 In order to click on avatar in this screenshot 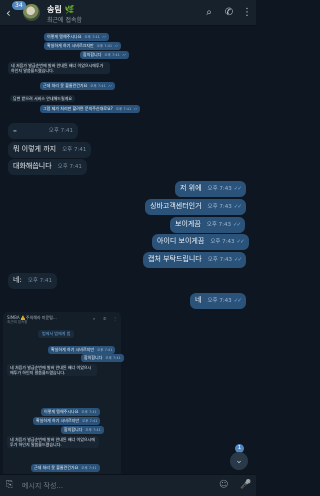, I will do `click(31, 12)`.